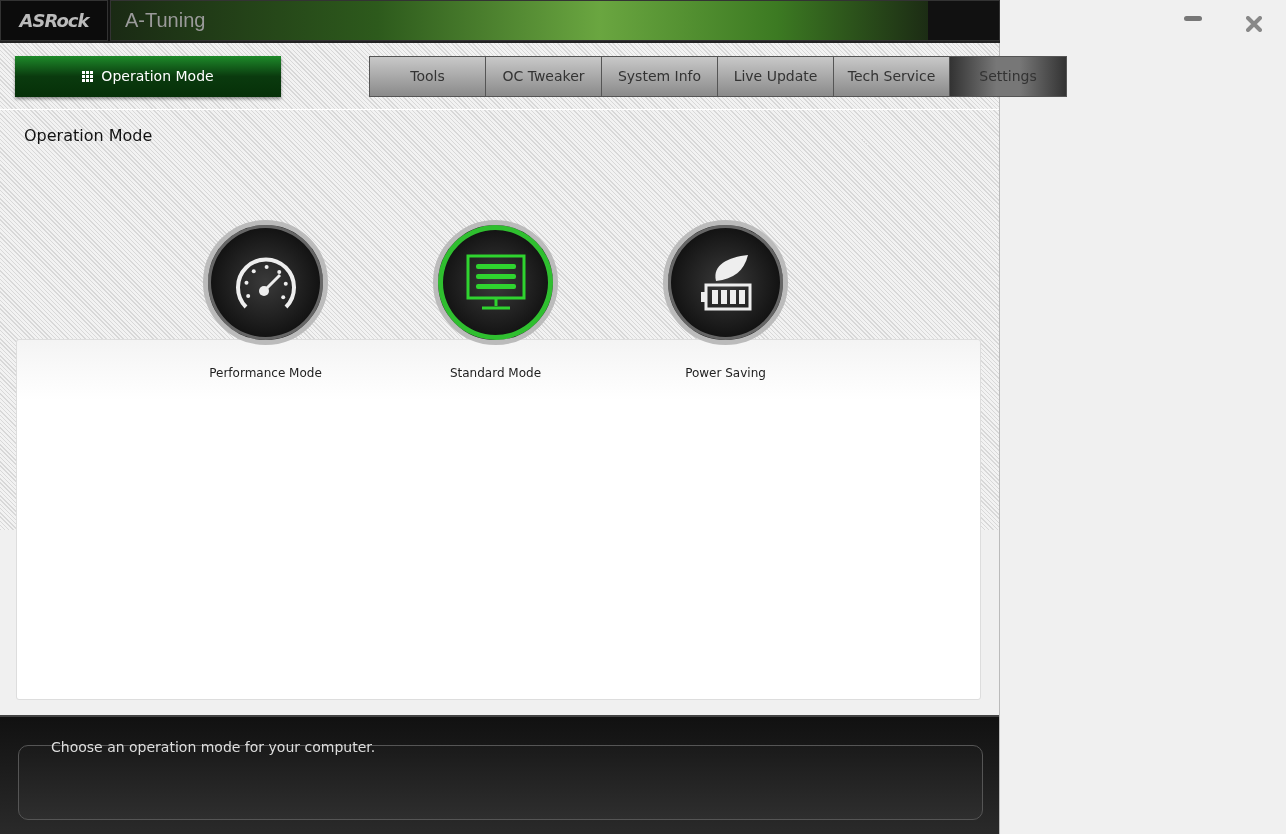 This screenshot has width=1286, height=834. Describe the element at coordinates (776, 76) in the screenshot. I see `nav-tab: Live Update` at that location.